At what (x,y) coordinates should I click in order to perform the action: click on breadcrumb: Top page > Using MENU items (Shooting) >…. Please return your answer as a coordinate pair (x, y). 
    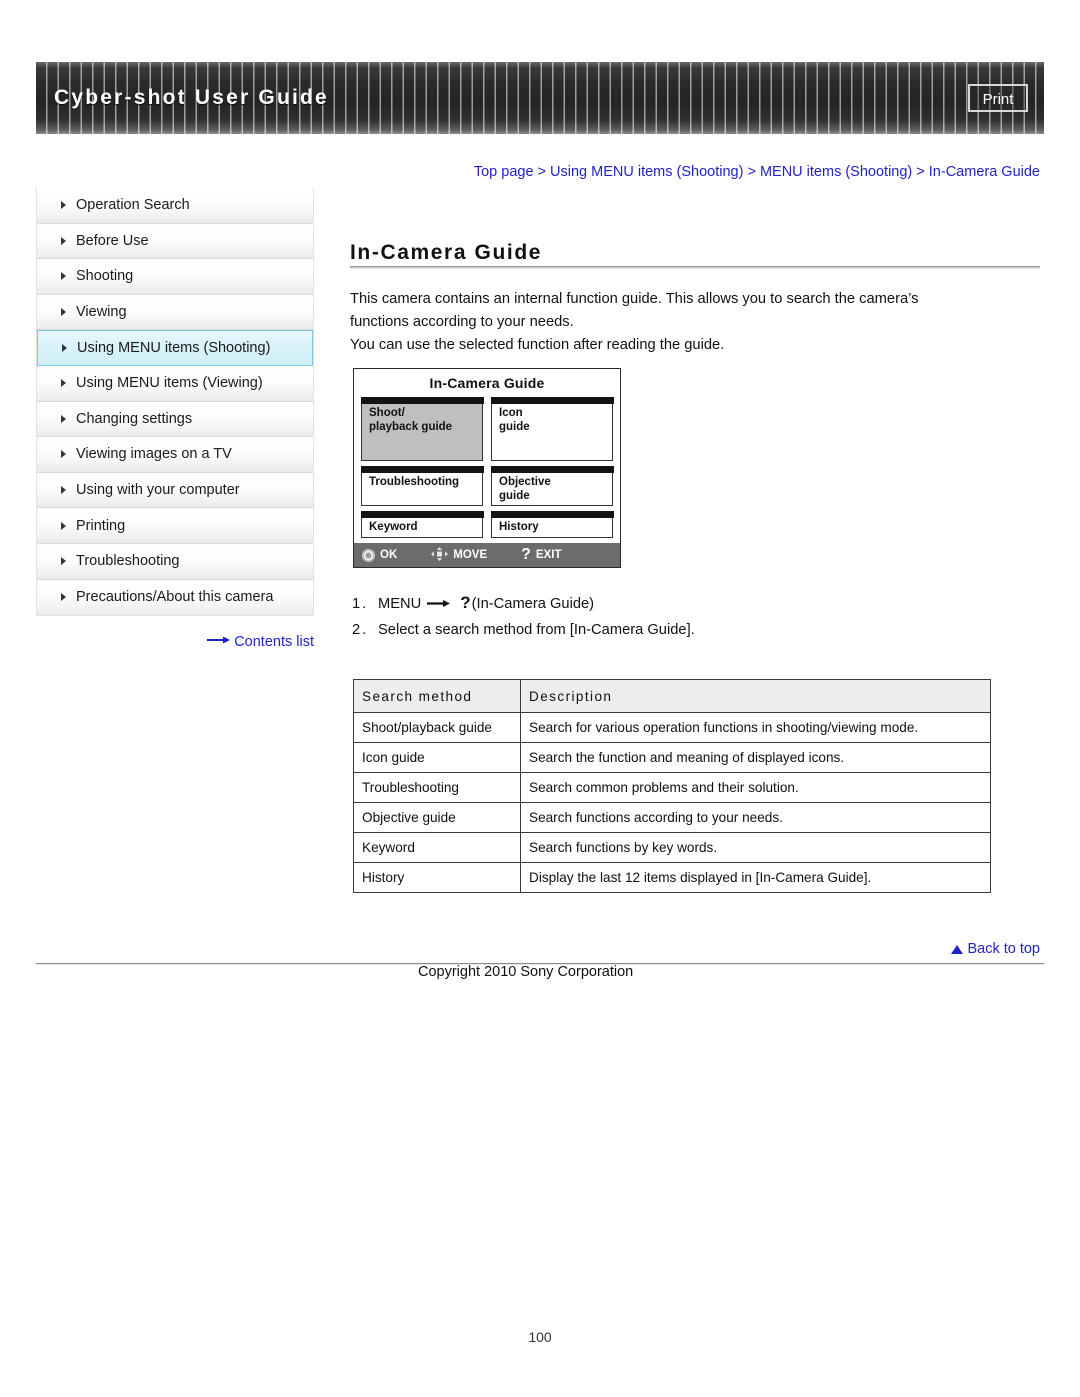
    Looking at the image, I should click on (695, 172).